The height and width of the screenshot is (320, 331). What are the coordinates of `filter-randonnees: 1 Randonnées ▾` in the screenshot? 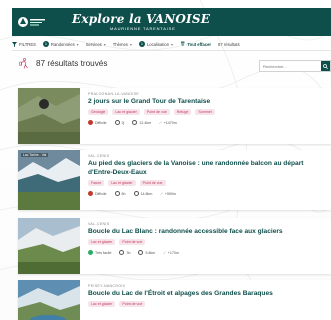 It's located at (60, 44).